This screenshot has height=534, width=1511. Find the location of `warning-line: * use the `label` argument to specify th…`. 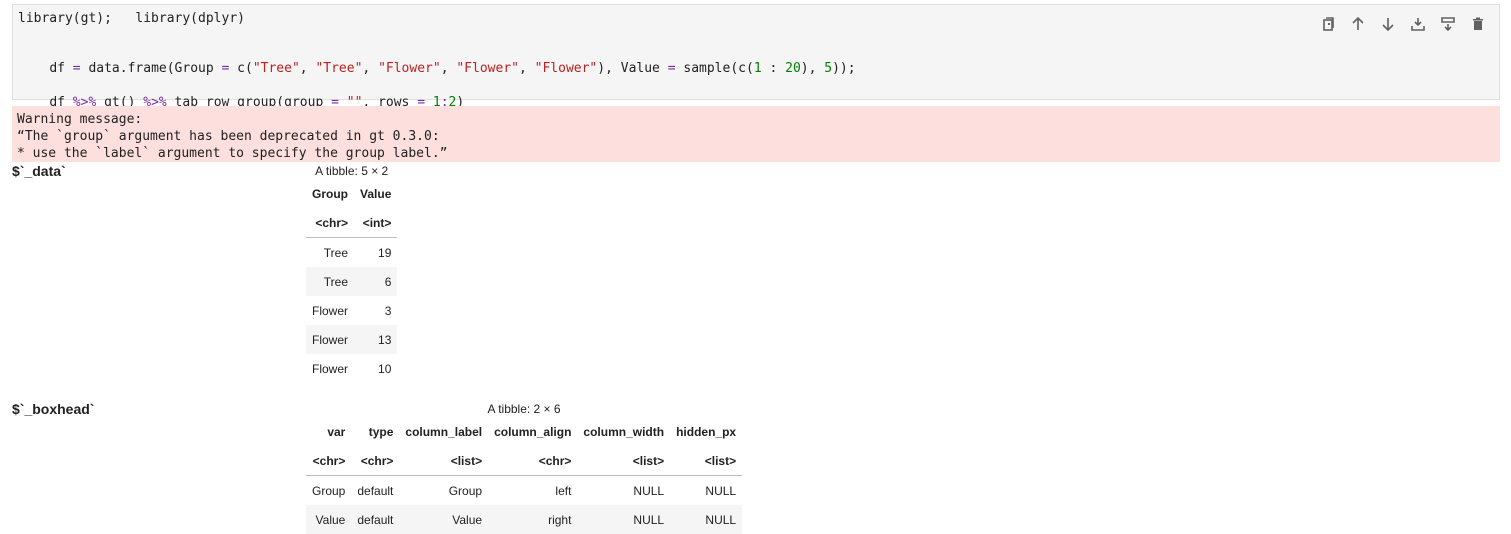

warning-line: * use the `label` argument to specify th… is located at coordinates (232, 153).